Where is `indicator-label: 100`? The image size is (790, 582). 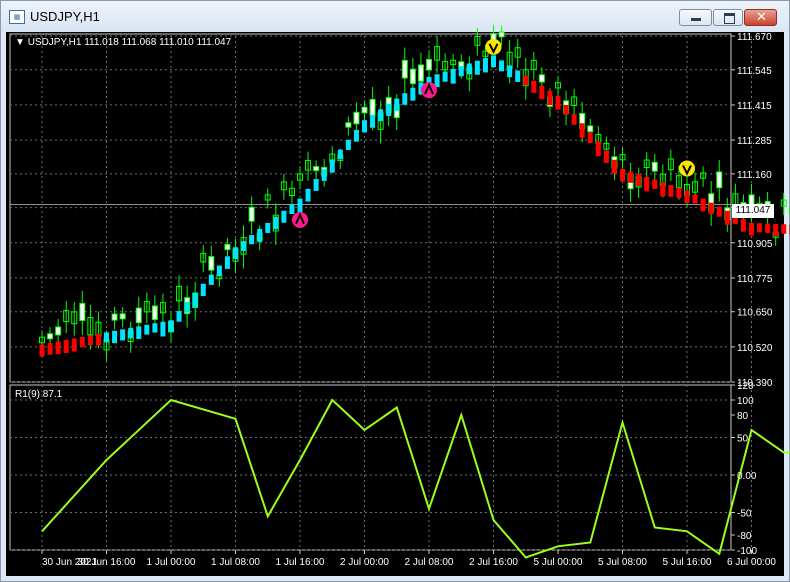
indicator-label: 100 is located at coordinates (745, 401).